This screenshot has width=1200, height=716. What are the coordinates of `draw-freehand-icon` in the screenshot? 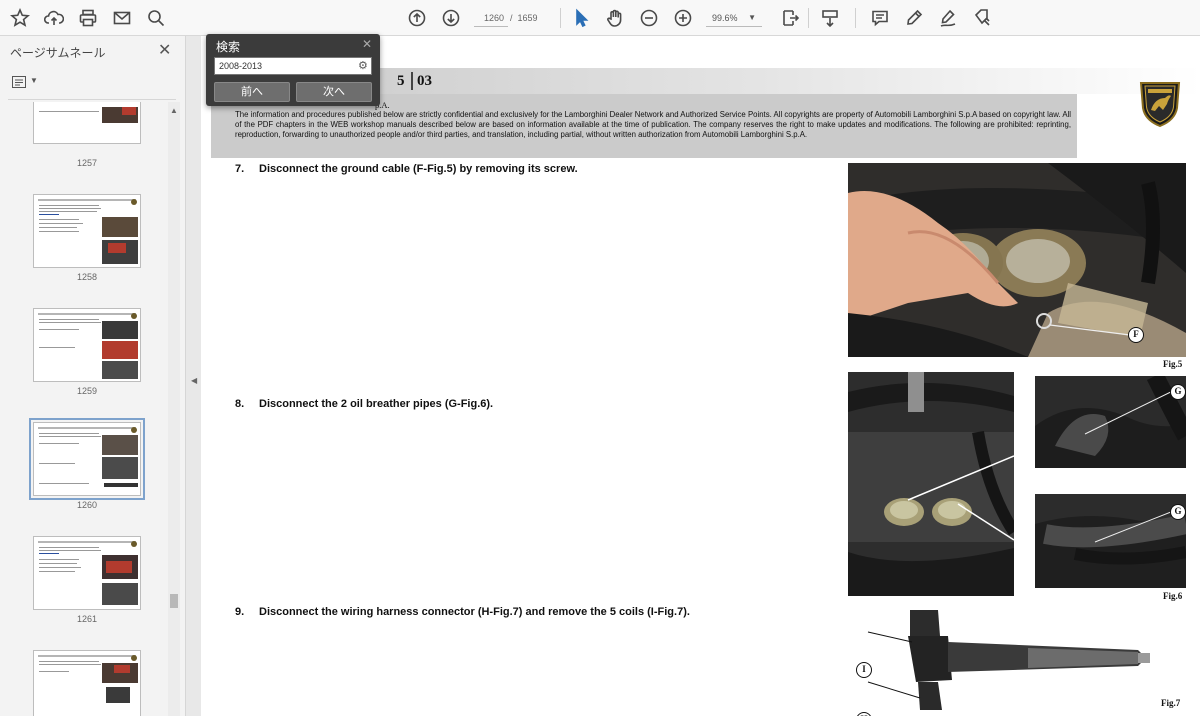 It's located at (948, 18).